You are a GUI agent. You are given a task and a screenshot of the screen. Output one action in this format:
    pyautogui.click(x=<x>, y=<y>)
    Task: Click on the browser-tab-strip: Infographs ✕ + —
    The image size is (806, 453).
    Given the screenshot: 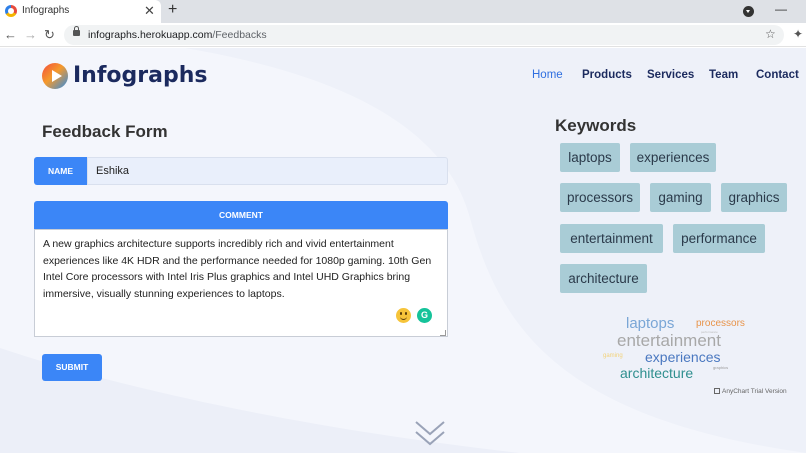 What is the action you would take?
    pyautogui.click(x=403, y=11)
    